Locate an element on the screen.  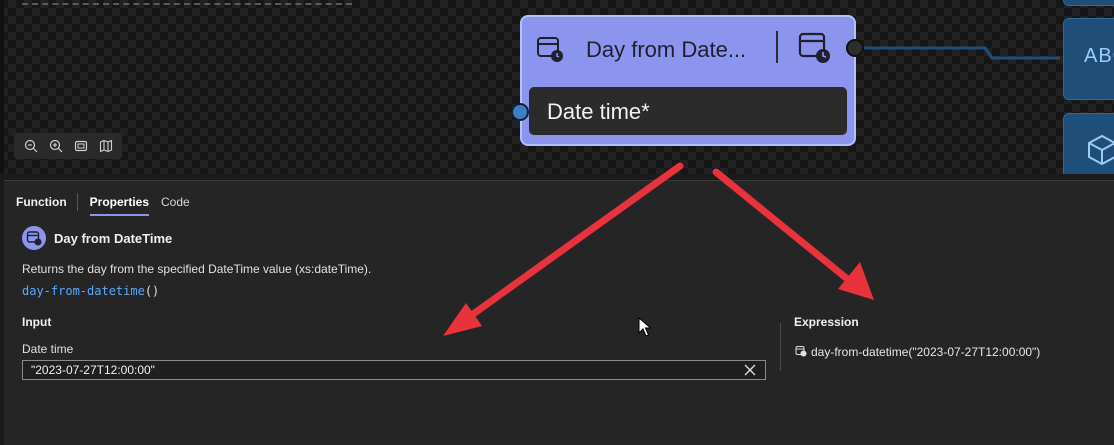
tab-separator is located at coordinates (77, 202).